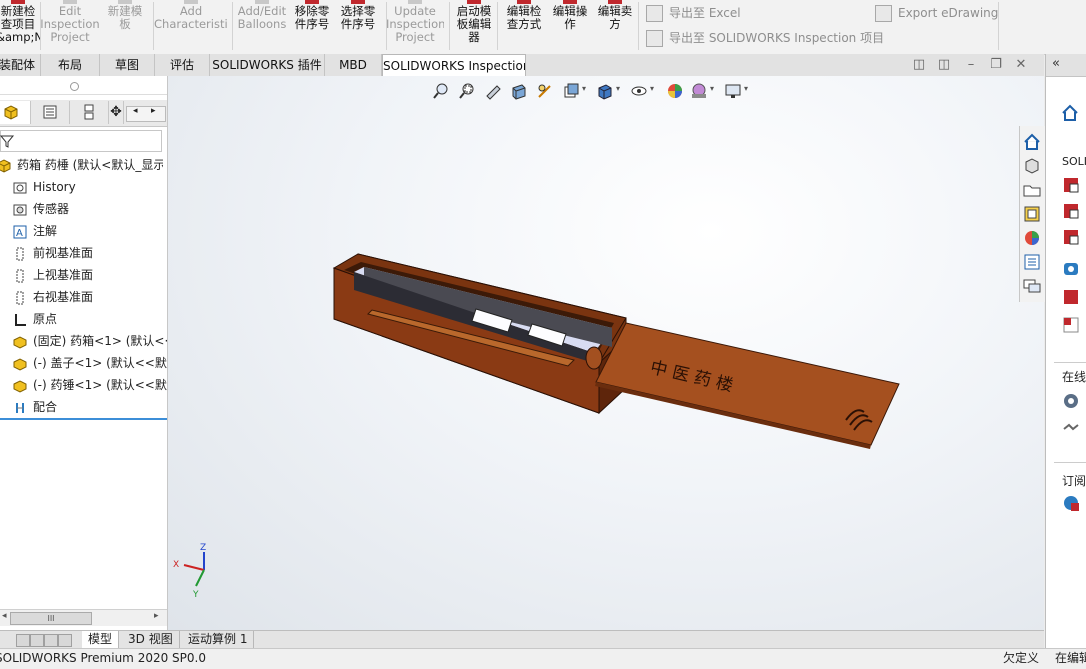  I want to click on update-inspection-project-button: Update Inspection Project, so click(415, 25).